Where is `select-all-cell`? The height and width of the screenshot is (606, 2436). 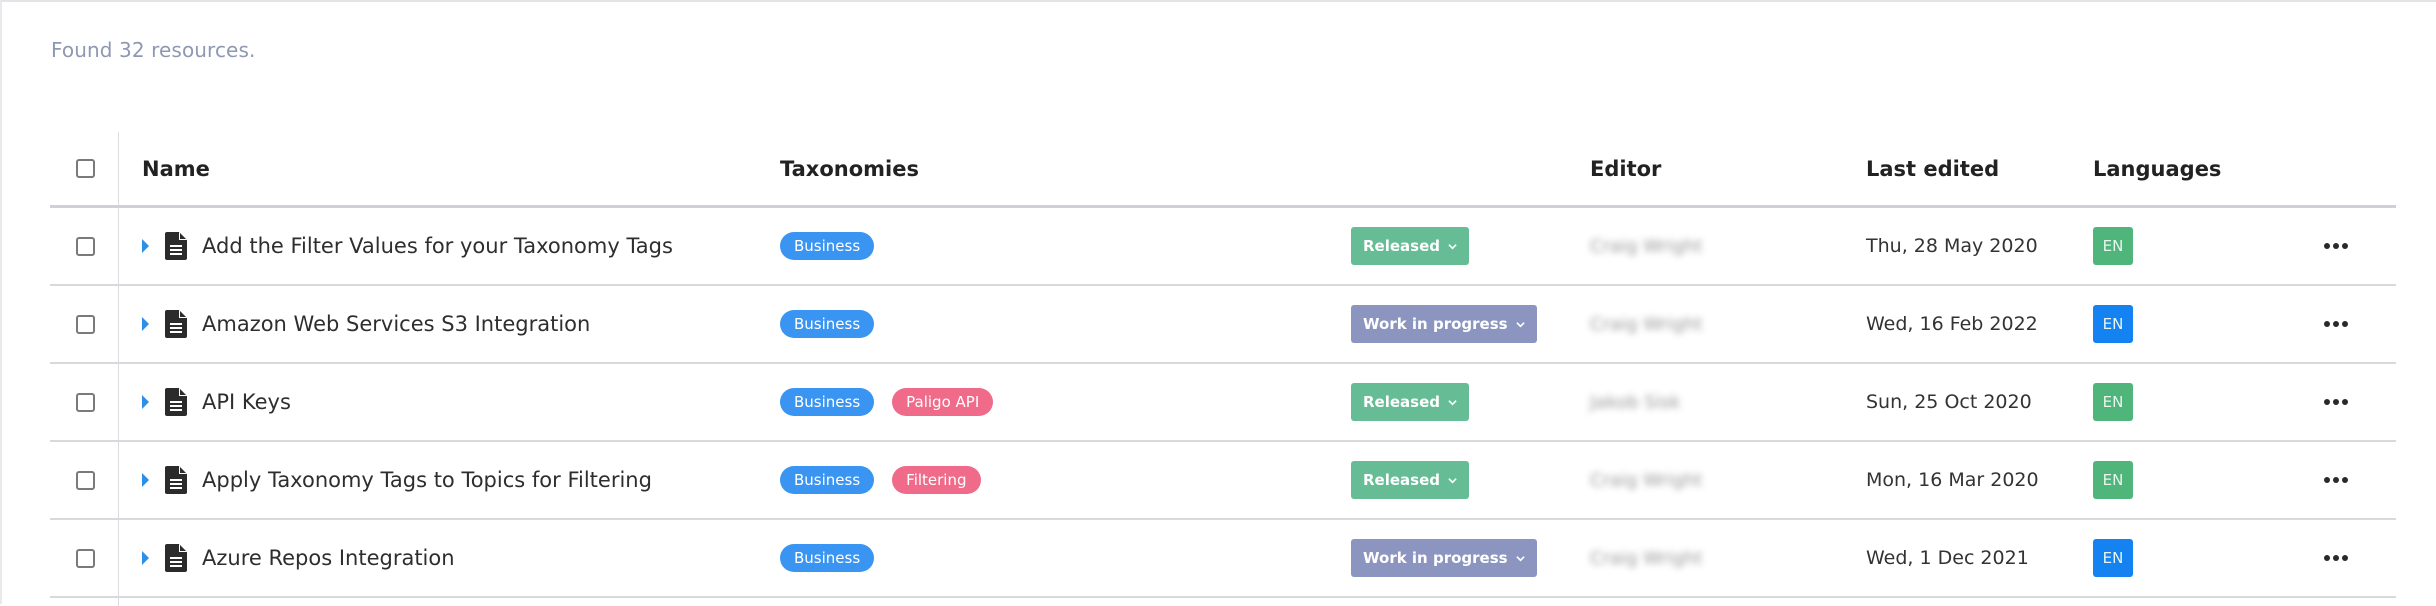 select-all-cell is located at coordinates (85, 168).